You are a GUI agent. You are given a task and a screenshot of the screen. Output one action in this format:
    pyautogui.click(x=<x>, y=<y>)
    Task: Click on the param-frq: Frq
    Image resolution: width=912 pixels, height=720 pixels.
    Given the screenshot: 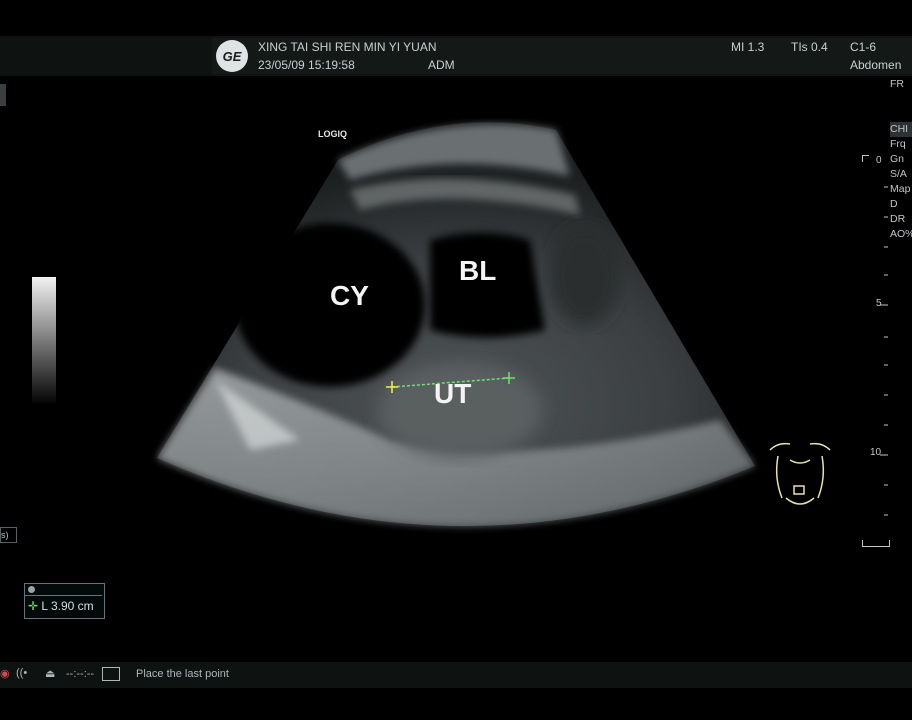 What is the action you would take?
    pyautogui.click(x=898, y=144)
    